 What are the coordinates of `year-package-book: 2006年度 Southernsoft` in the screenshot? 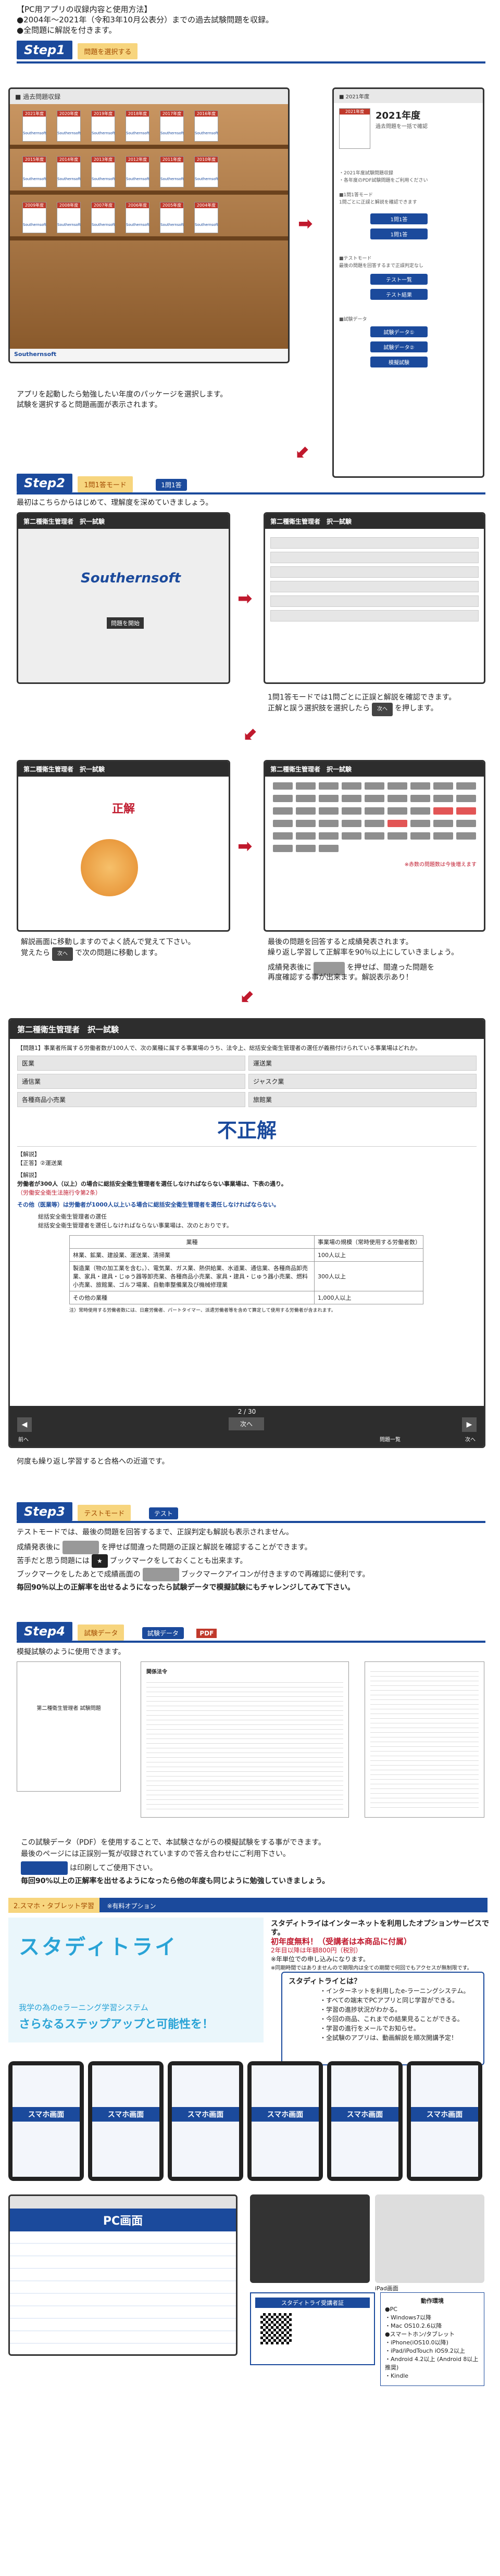 It's located at (137, 217).